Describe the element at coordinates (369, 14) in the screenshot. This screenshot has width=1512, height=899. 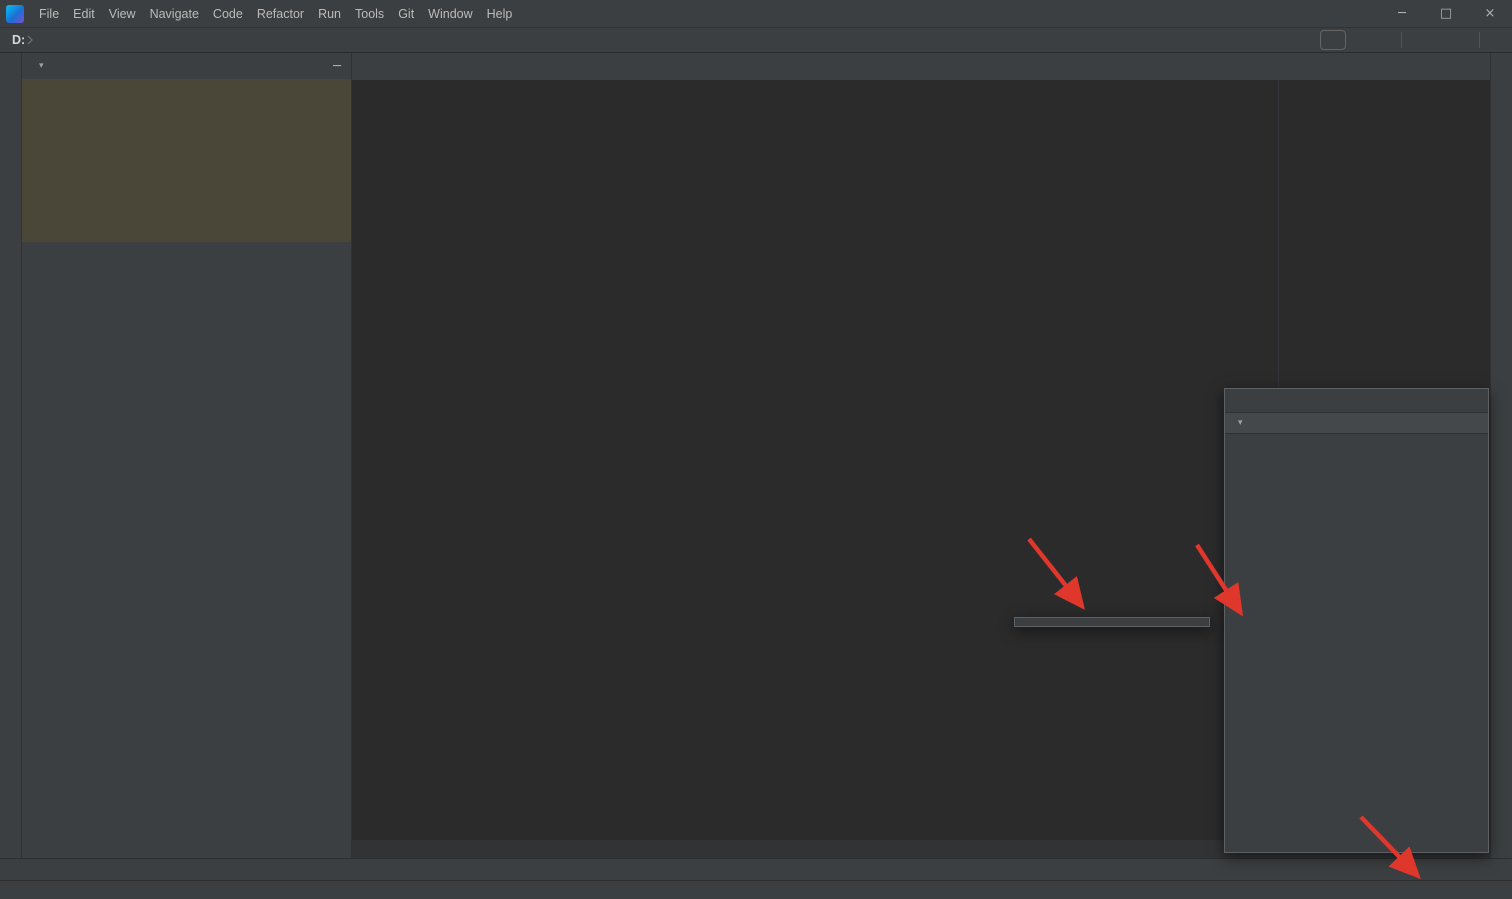
I see `menu-tools: Tools` at that location.